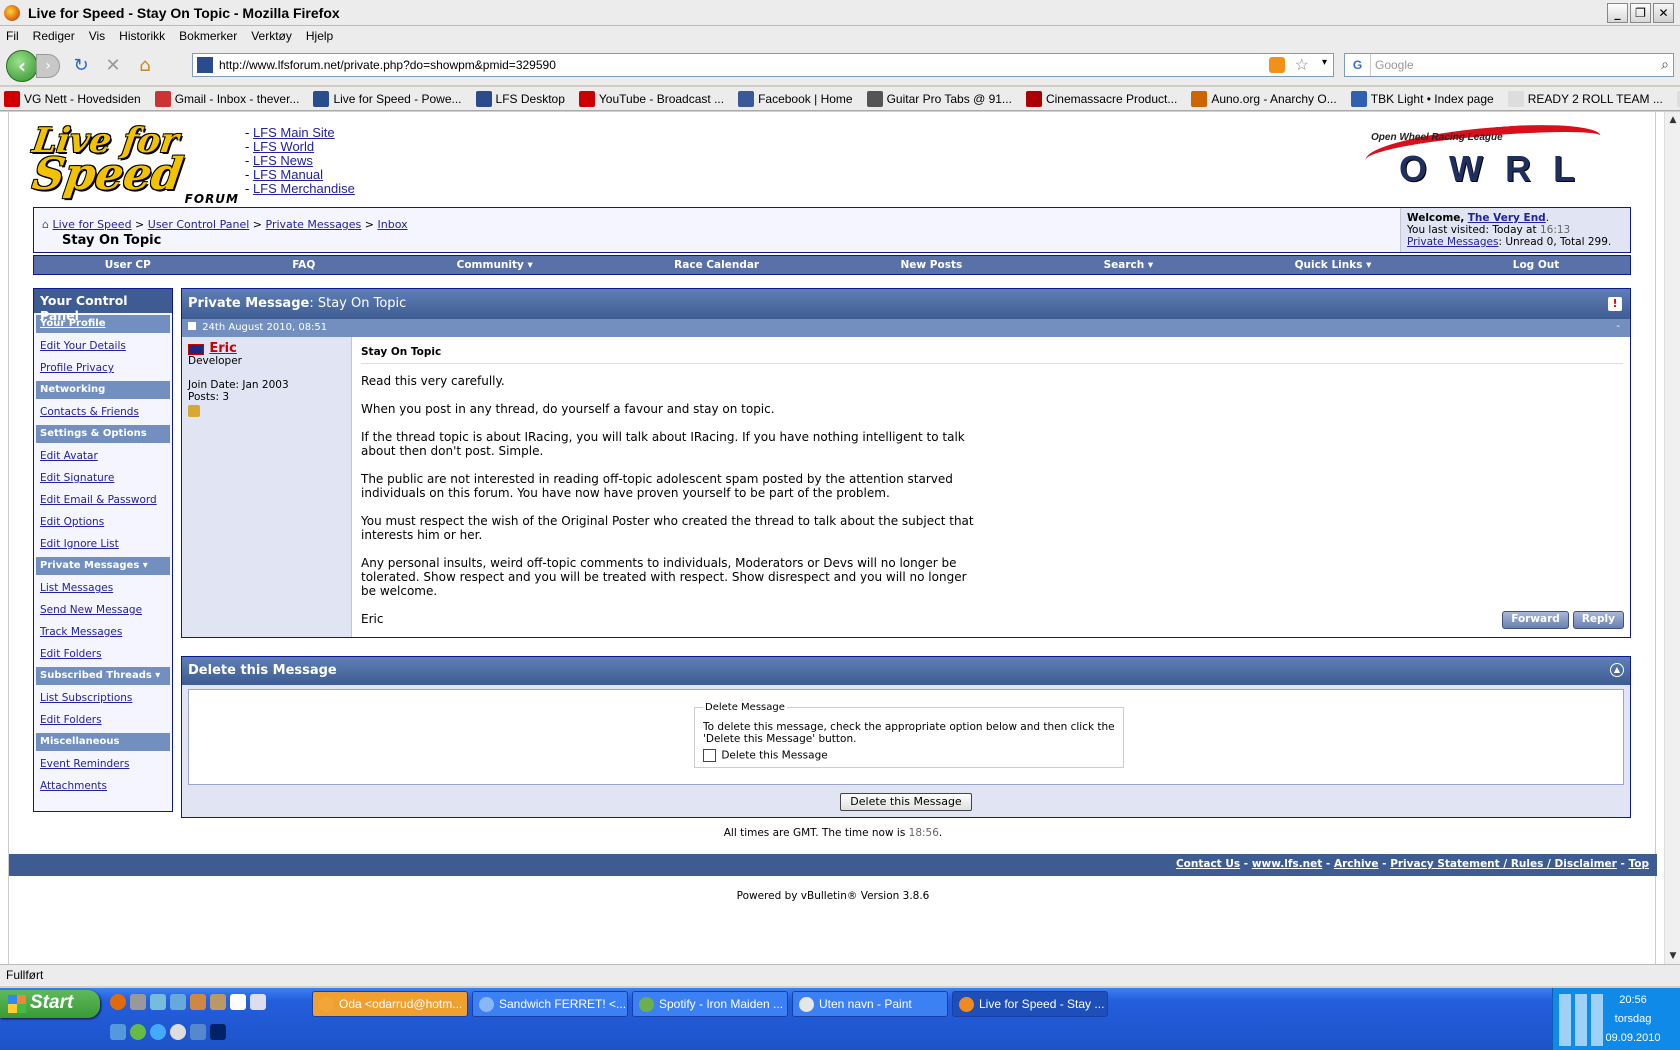 The image size is (1680, 1050). I want to click on quicklaunch-desktop-icon, so click(178, 1002).